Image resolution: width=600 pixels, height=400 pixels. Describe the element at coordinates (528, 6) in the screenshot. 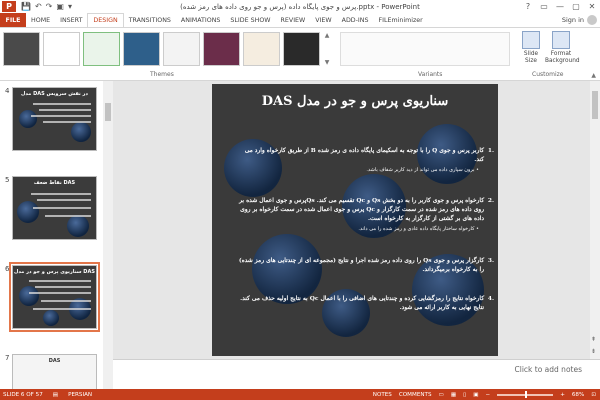

I see `help-button: ?` at that location.